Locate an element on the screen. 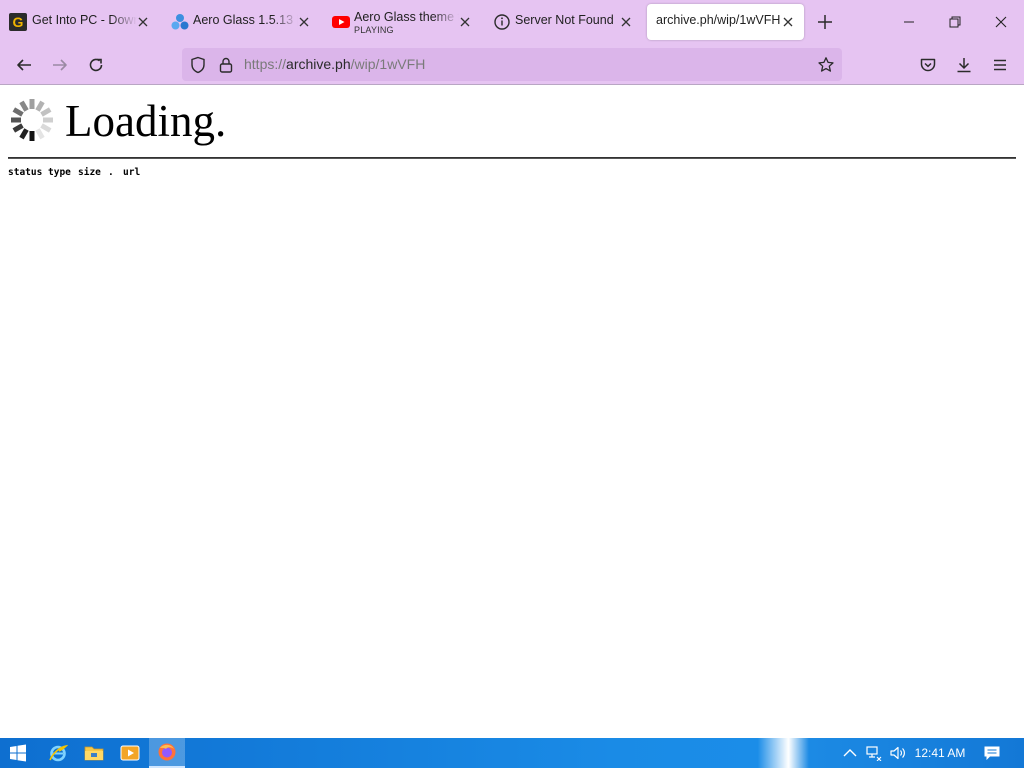 This screenshot has height=768, width=1024. back-arrow-icon is located at coordinates (24, 65).